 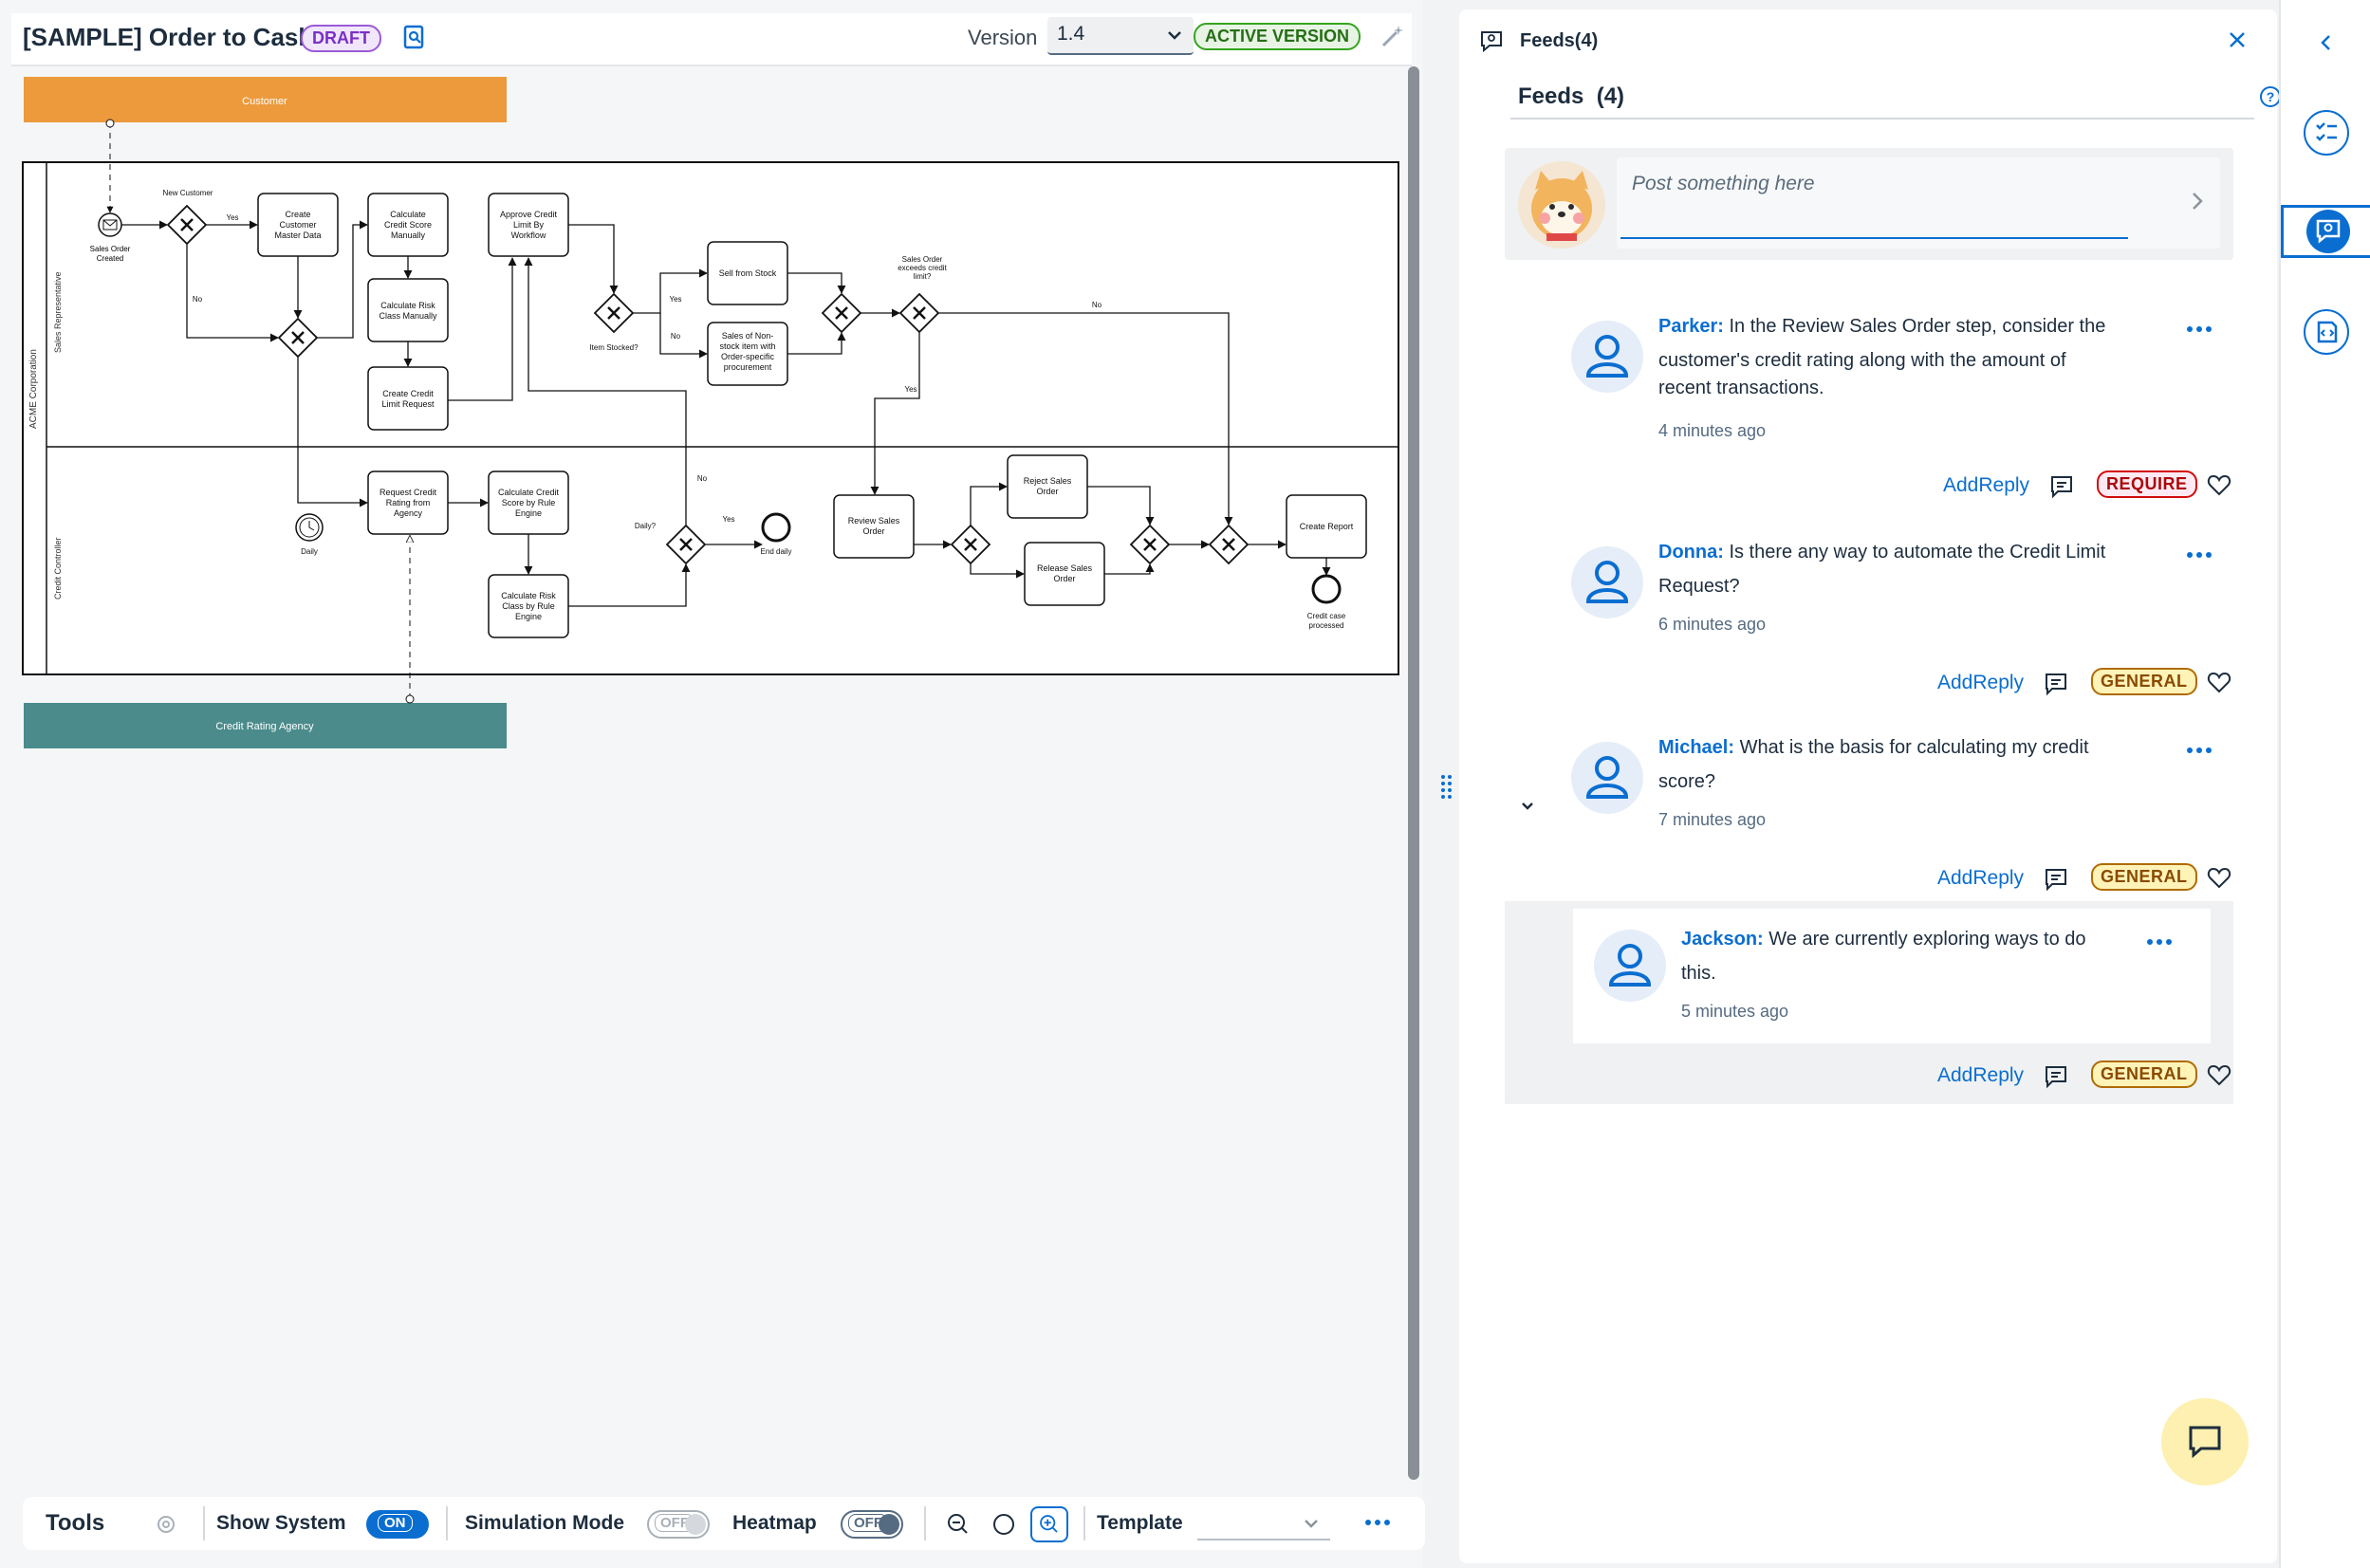 What do you see at coordinates (309, 528) in the screenshot?
I see `timer-event-daily` at bounding box center [309, 528].